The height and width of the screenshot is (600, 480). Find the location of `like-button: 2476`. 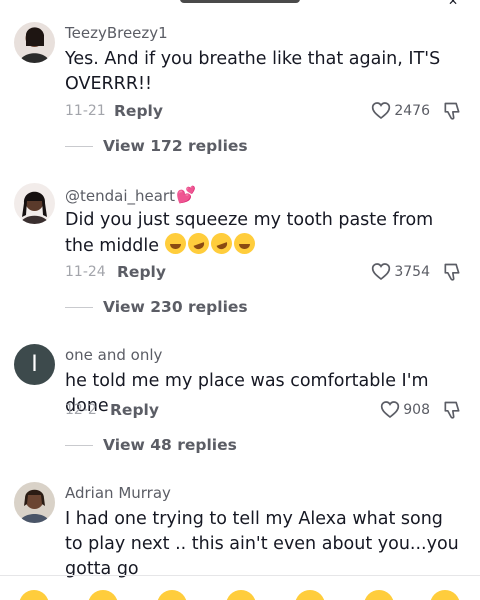

like-button: 2476 is located at coordinates (400, 110).